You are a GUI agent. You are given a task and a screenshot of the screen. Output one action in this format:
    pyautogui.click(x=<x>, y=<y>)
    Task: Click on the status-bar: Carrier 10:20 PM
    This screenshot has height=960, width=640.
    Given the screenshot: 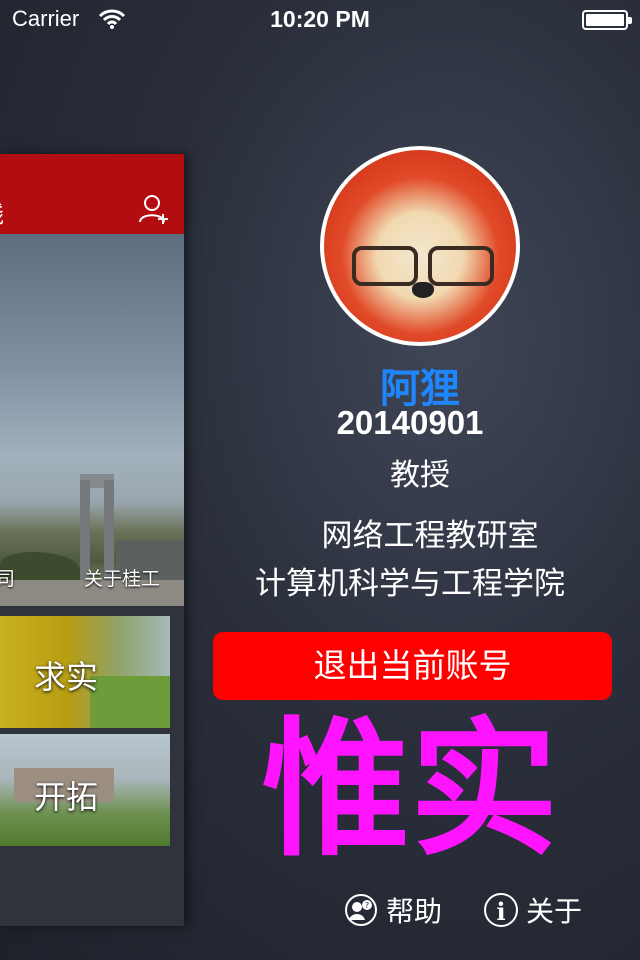 What is the action you would take?
    pyautogui.click(x=320, y=20)
    